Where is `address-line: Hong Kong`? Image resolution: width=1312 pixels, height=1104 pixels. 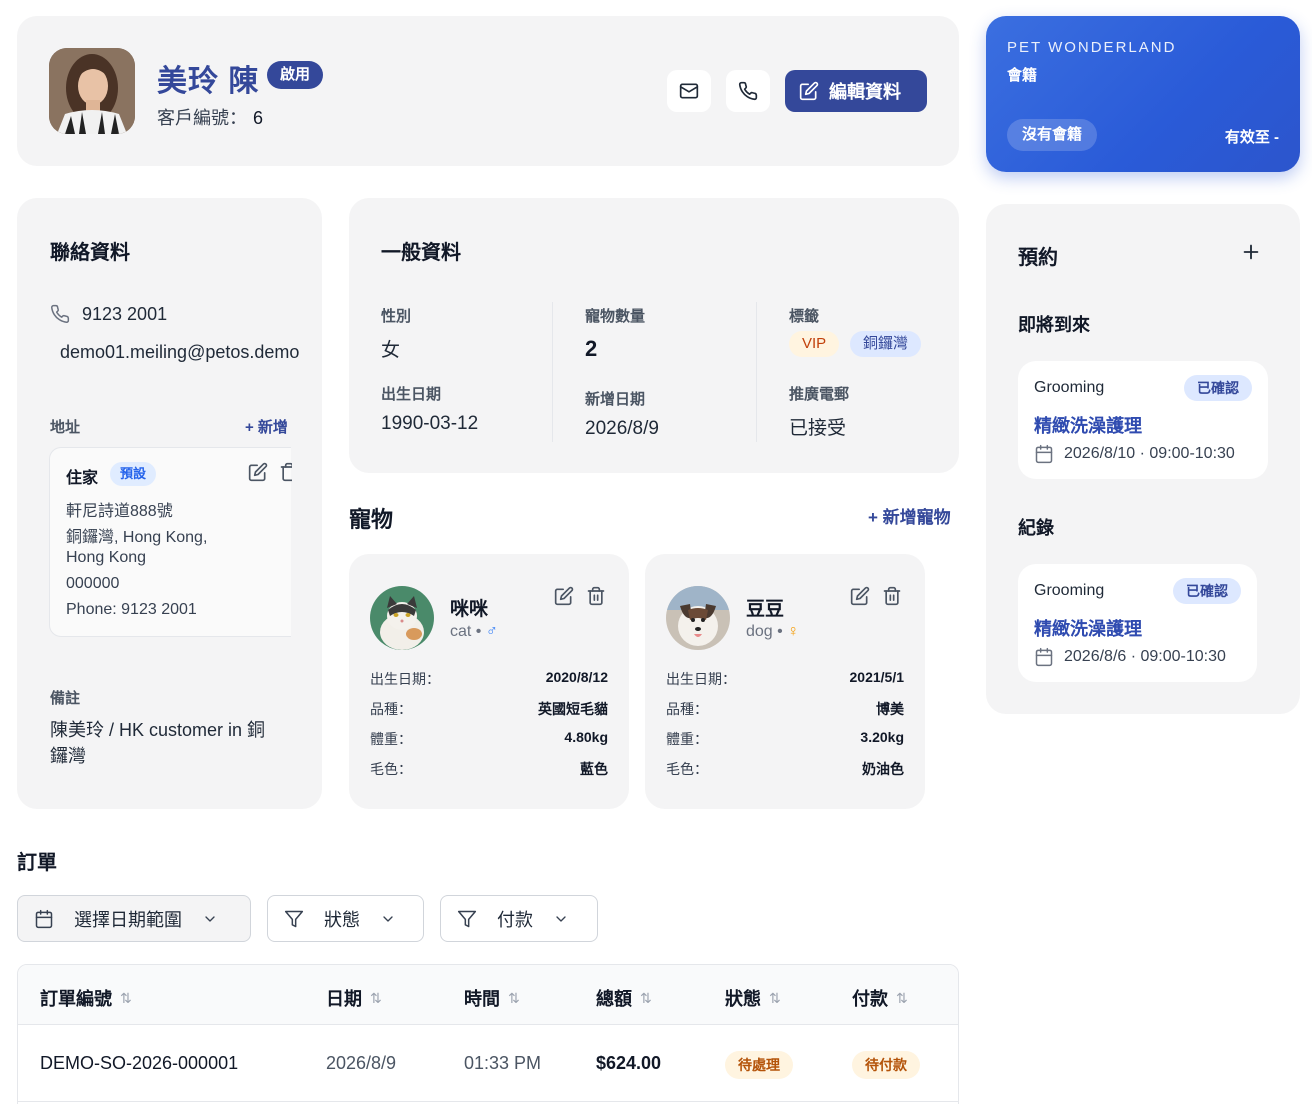
address-line: Hong Kong is located at coordinates (106, 557).